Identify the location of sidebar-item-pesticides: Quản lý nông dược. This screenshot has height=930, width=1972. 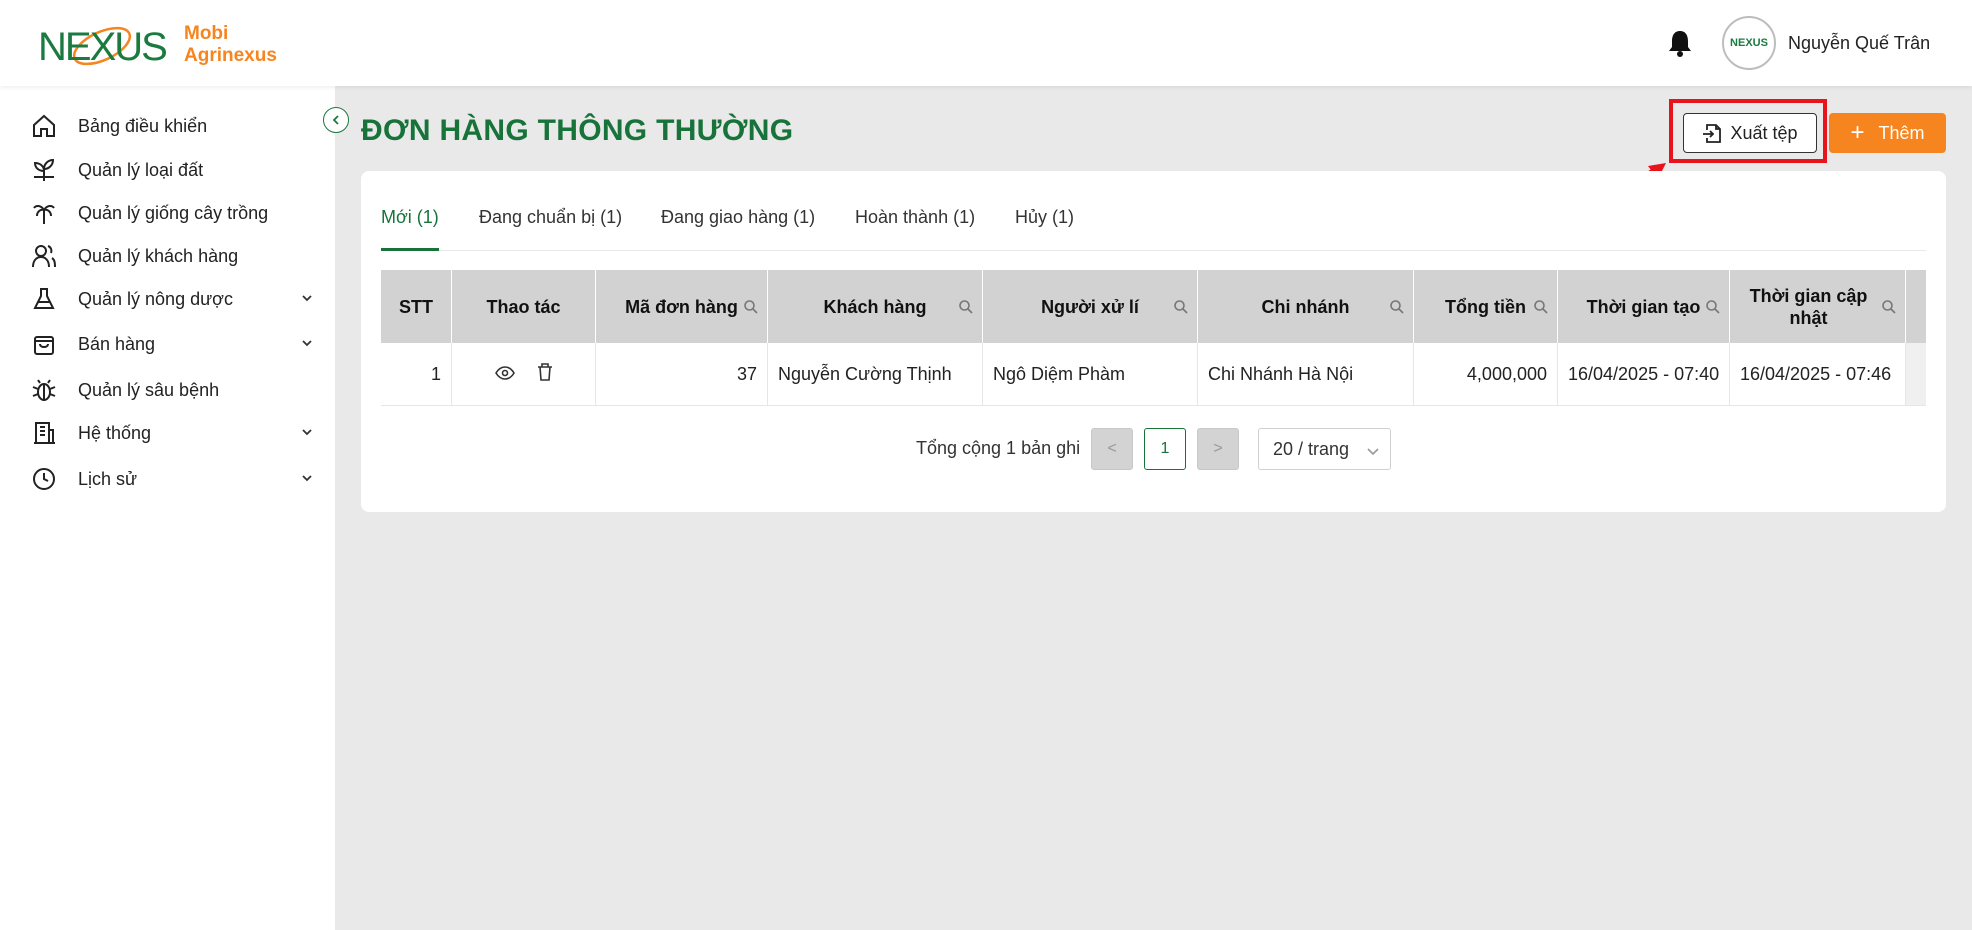
(175, 299).